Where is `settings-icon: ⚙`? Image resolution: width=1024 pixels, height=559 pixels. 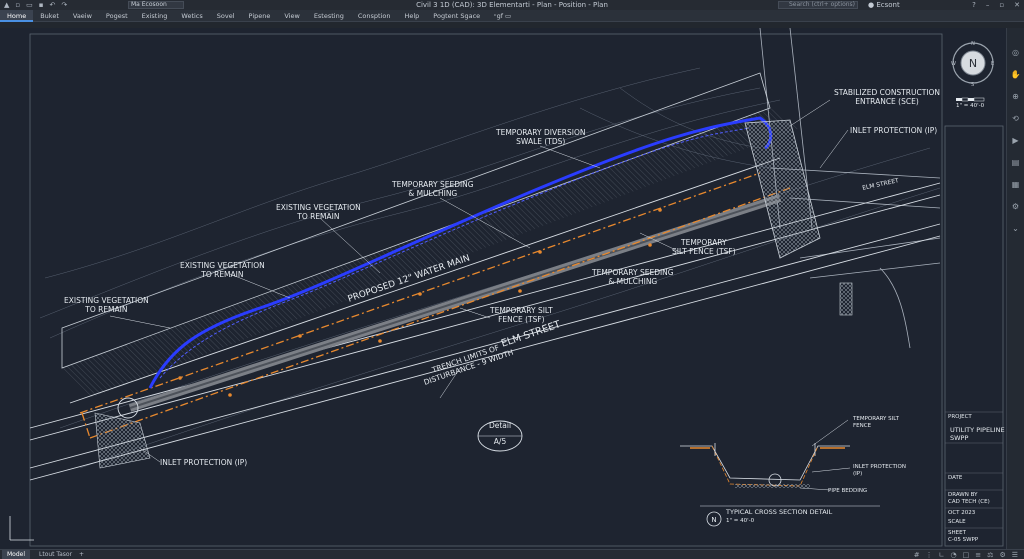 settings-icon: ⚙ is located at coordinates (1016, 207).